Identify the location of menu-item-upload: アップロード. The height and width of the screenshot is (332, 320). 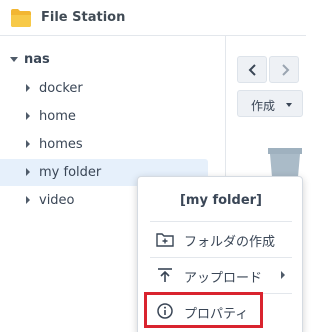
(221, 275).